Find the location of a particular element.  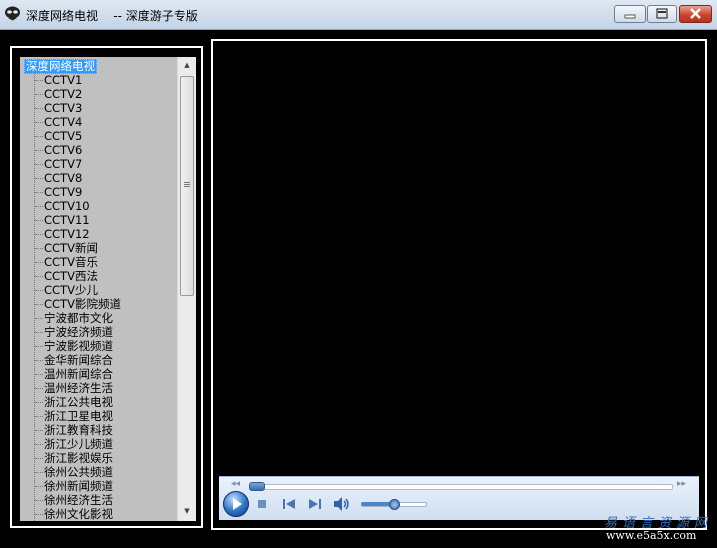

channel-item: CCTV3 is located at coordinates (63, 108).